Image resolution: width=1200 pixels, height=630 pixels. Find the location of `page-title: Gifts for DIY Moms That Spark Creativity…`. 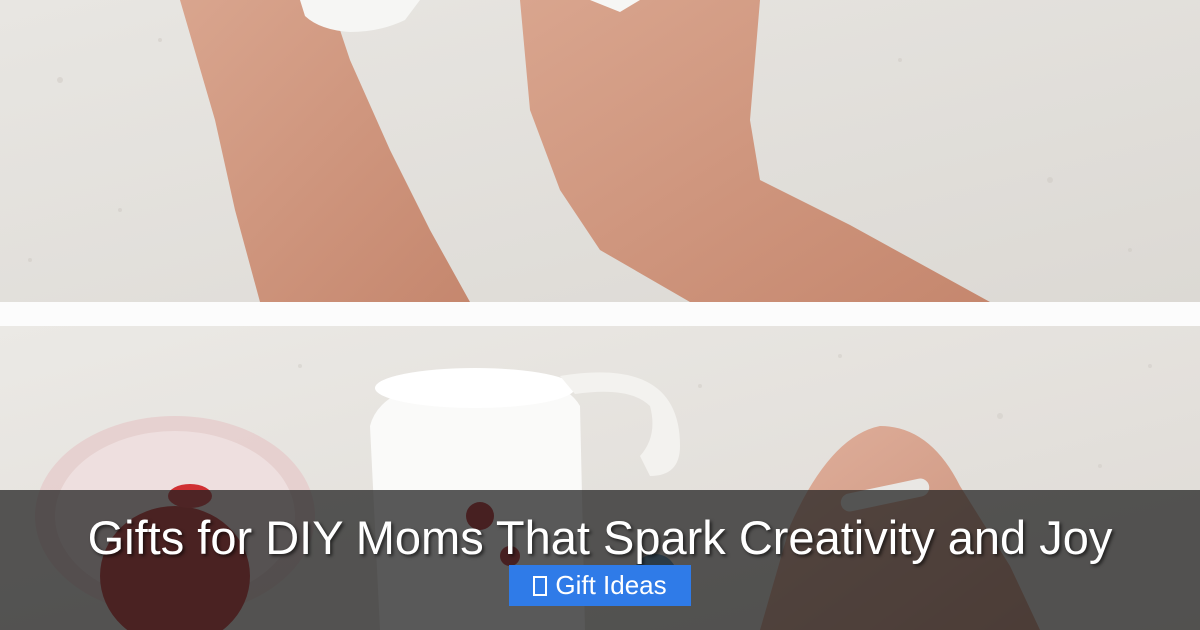

page-title: Gifts for DIY Moms That Spark Creativity… is located at coordinates (600, 537).